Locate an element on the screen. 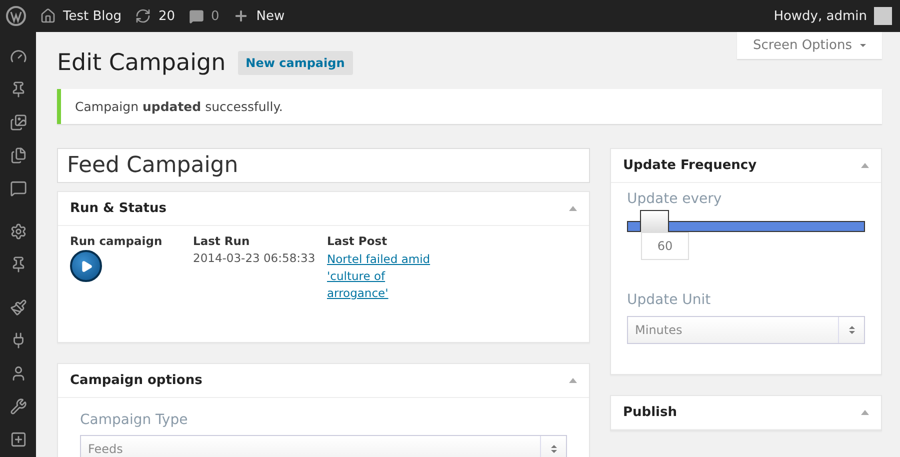 The height and width of the screenshot is (457, 900). box-title: Run & Status is located at coordinates (118, 208).